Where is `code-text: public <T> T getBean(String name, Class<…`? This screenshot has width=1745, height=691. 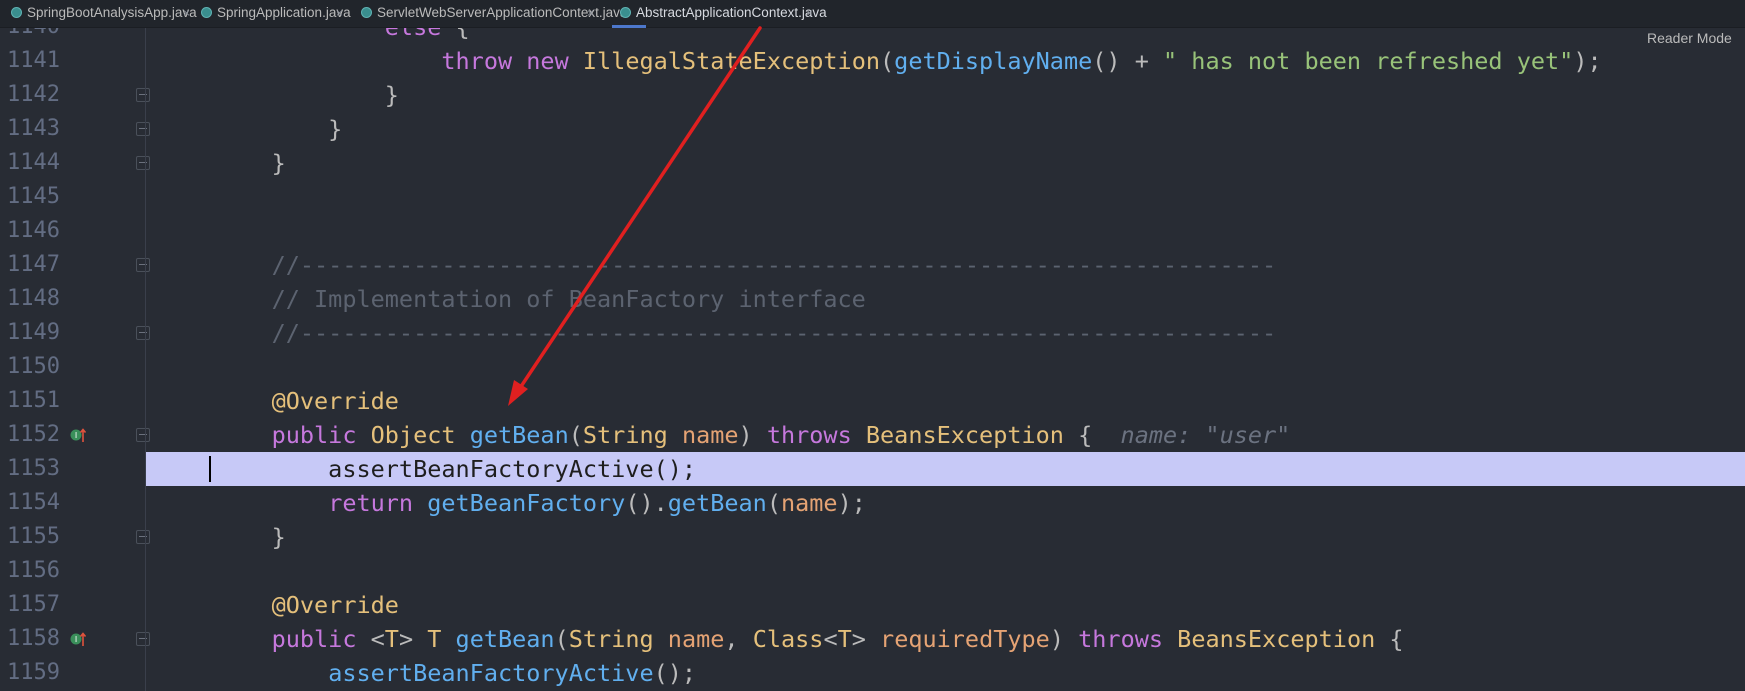 code-text: public <T> T getBean(String name, Class<… is located at coordinates (809, 639).